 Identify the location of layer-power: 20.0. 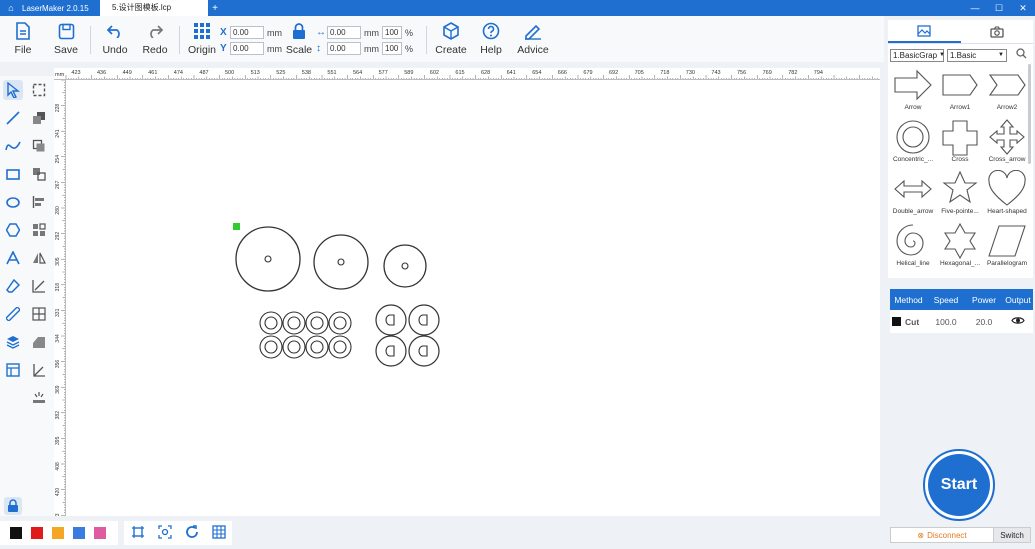
(984, 322).